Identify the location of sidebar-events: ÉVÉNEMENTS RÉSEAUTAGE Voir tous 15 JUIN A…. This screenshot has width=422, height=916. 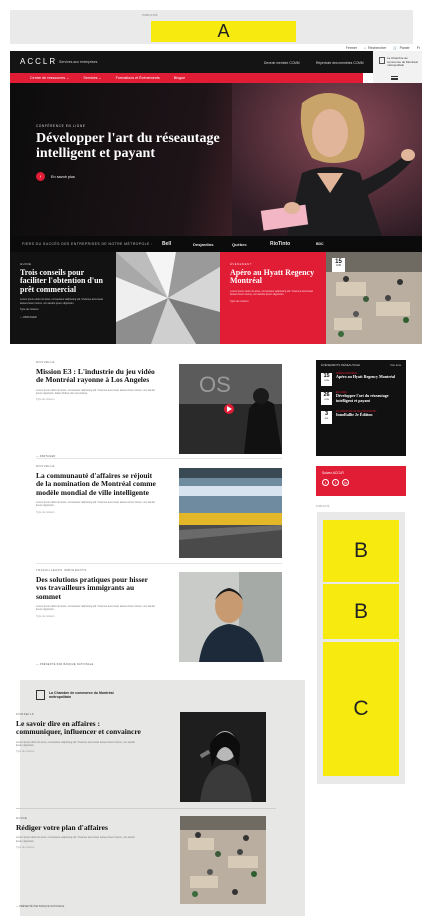
(361, 408).